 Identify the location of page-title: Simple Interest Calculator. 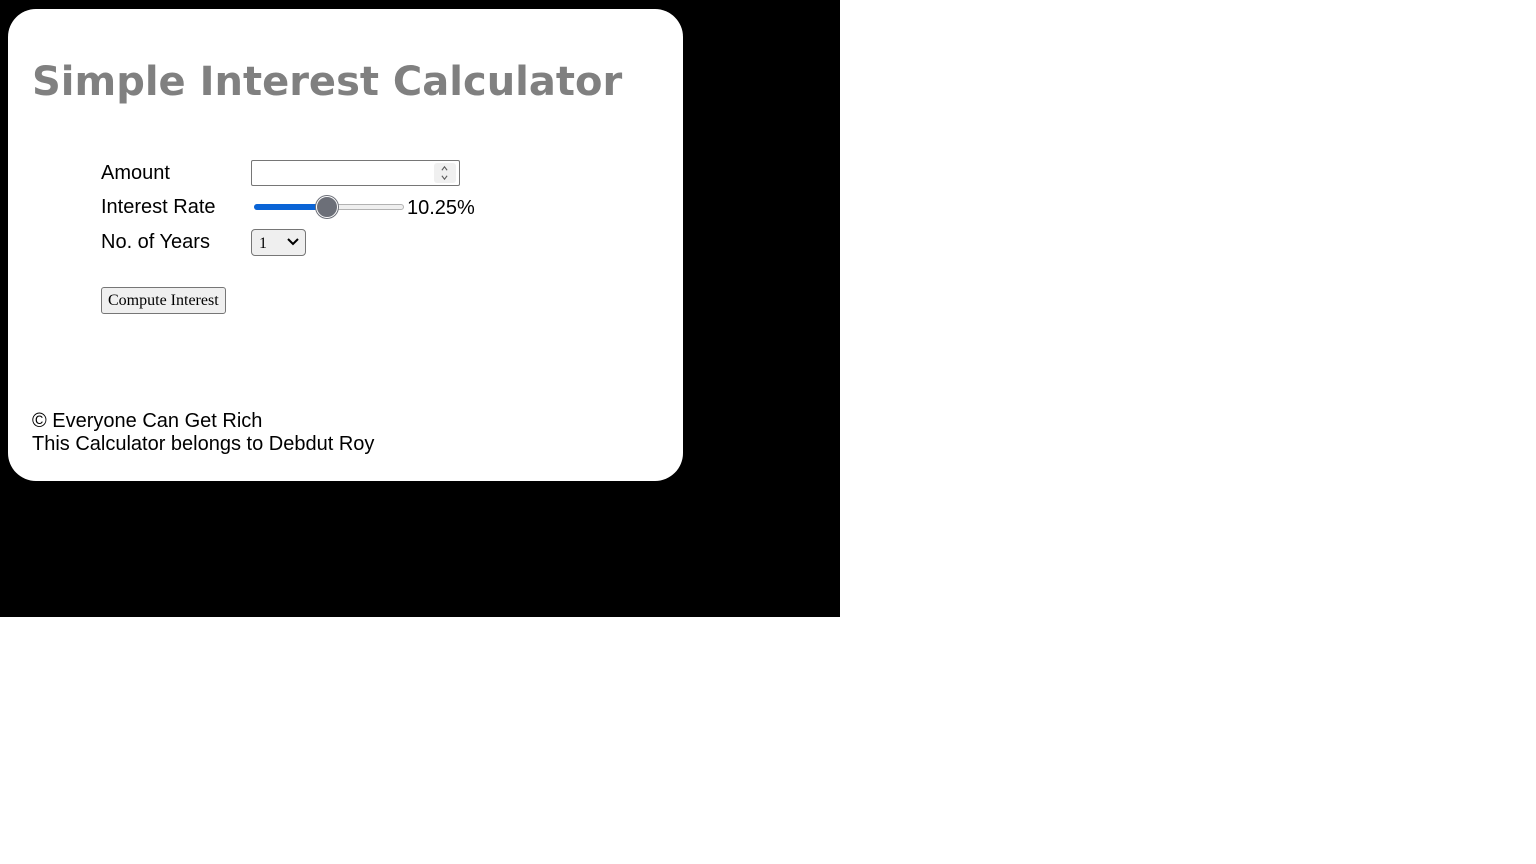
(327, 82).